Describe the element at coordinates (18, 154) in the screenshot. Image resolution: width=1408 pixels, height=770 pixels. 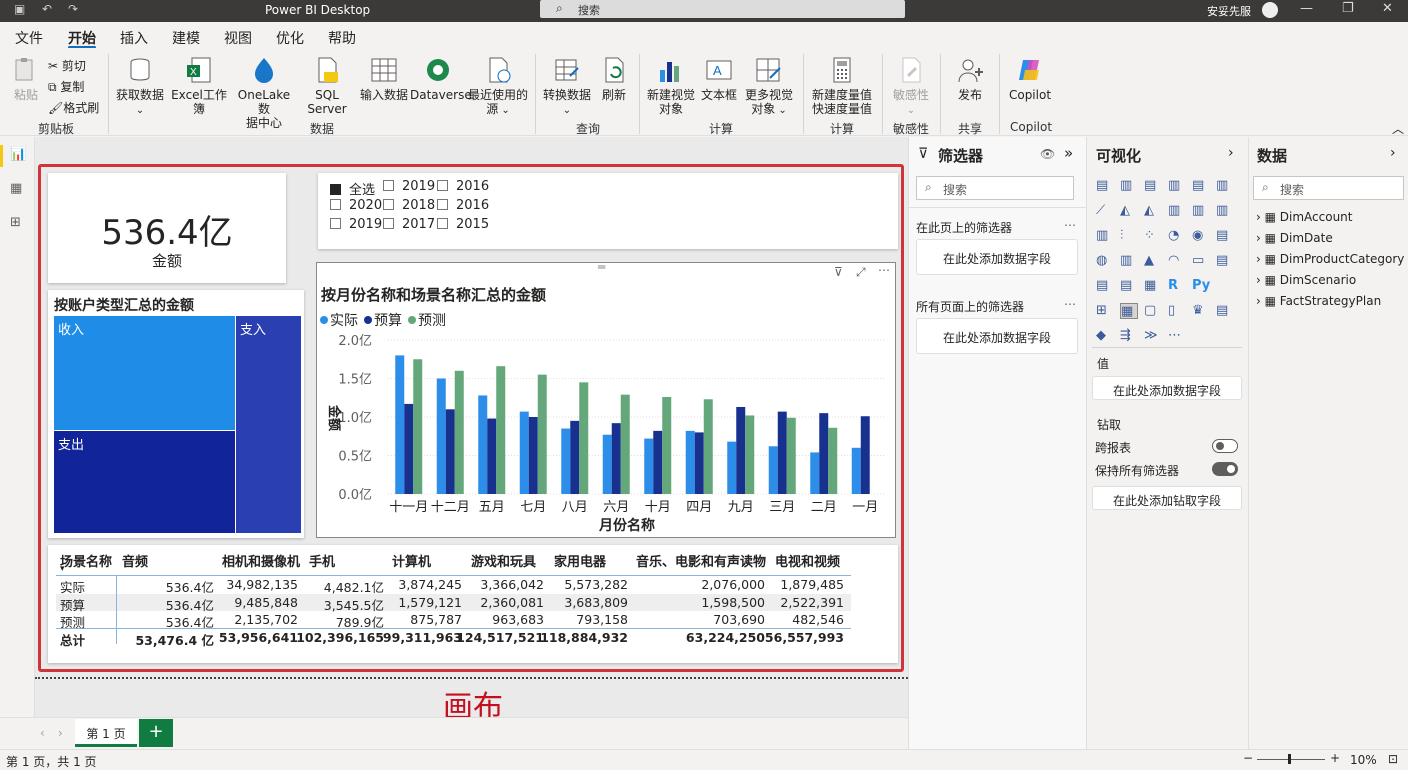
I see `report-view-icon: 📊` at that location.